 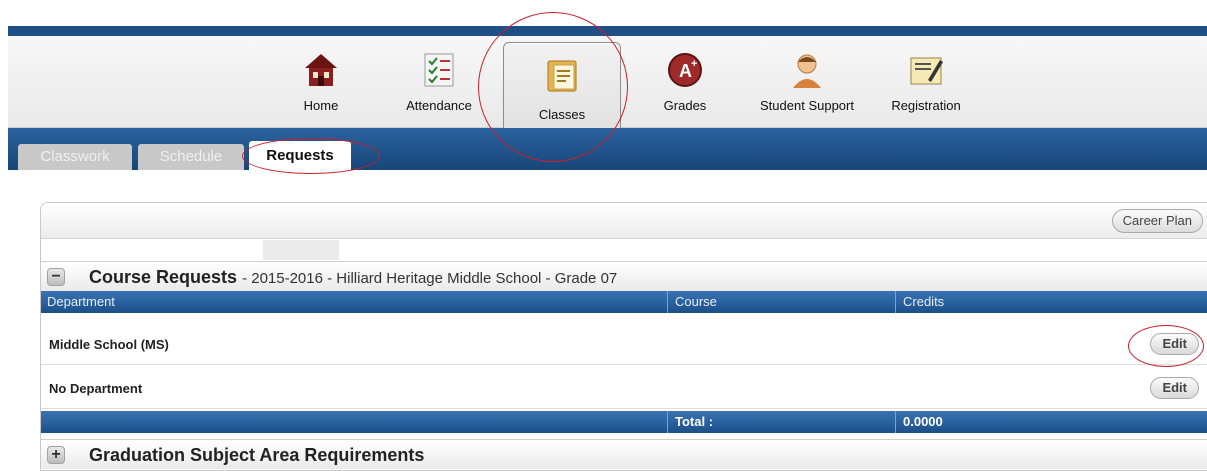 I want to click on nav-attendance: Attendance, so click(x=439, y=90).